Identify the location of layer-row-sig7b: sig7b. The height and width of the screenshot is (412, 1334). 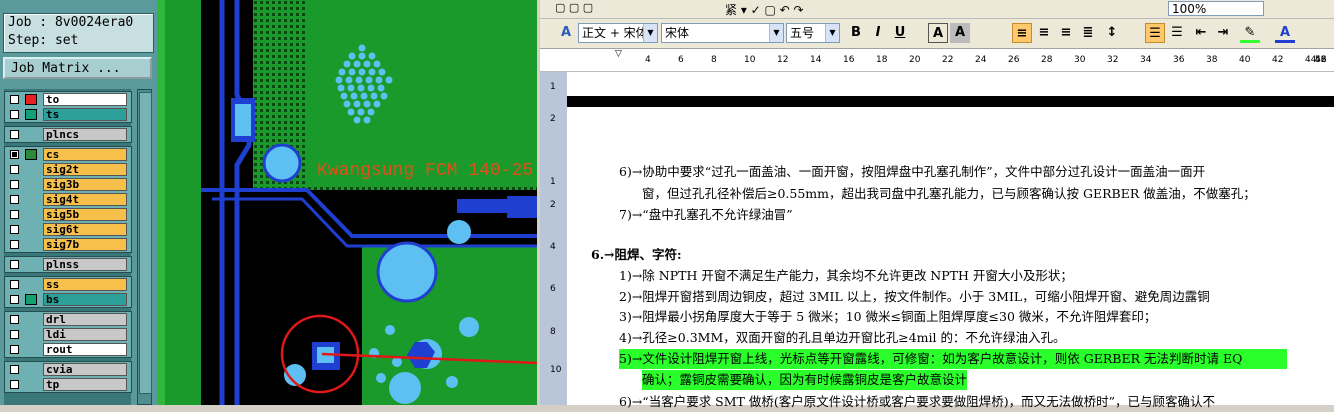
(68, 244).